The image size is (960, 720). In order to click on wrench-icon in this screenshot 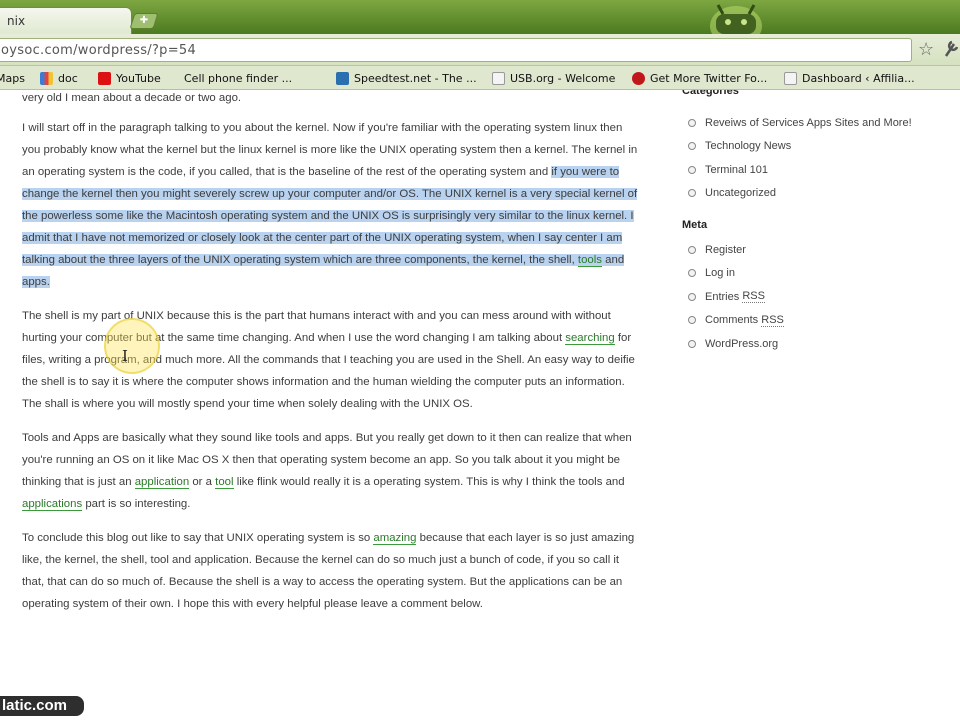, I will do `click(951, 49)`.